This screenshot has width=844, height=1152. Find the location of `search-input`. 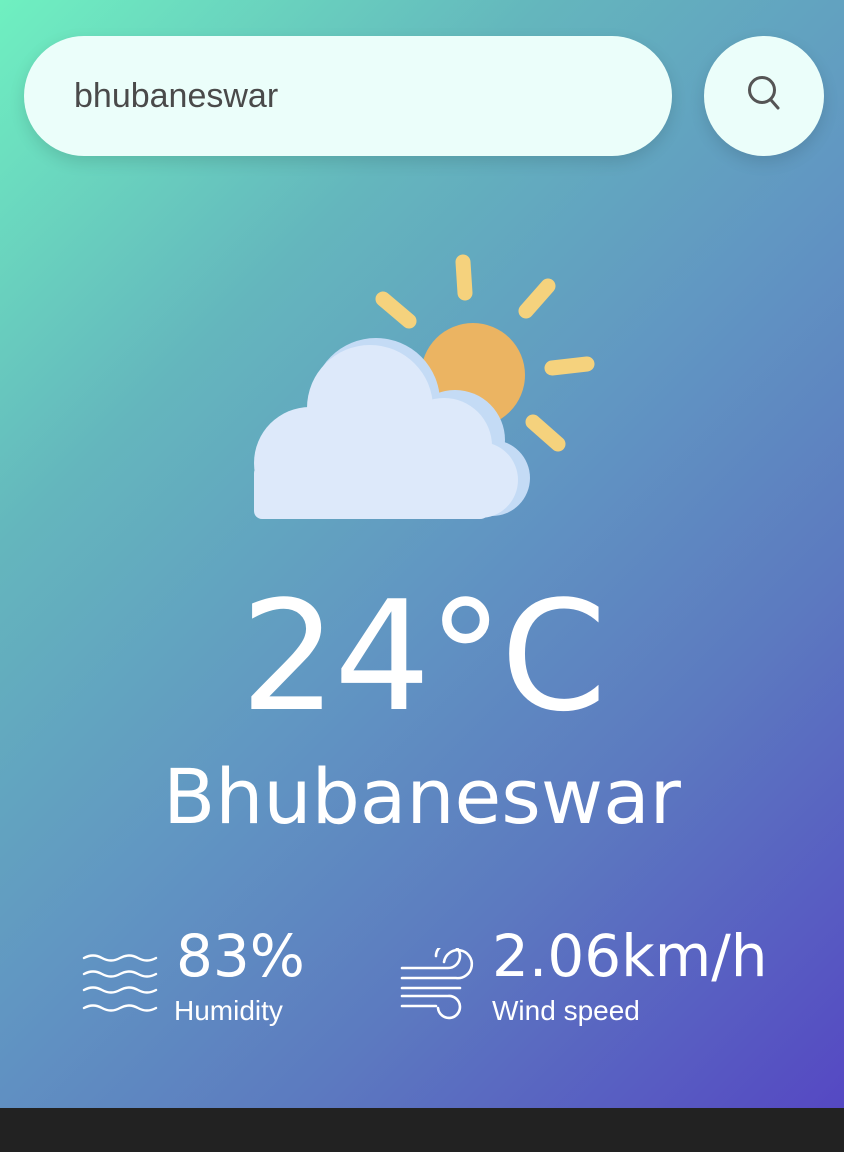

search-input is located at coordinates (354, 96).